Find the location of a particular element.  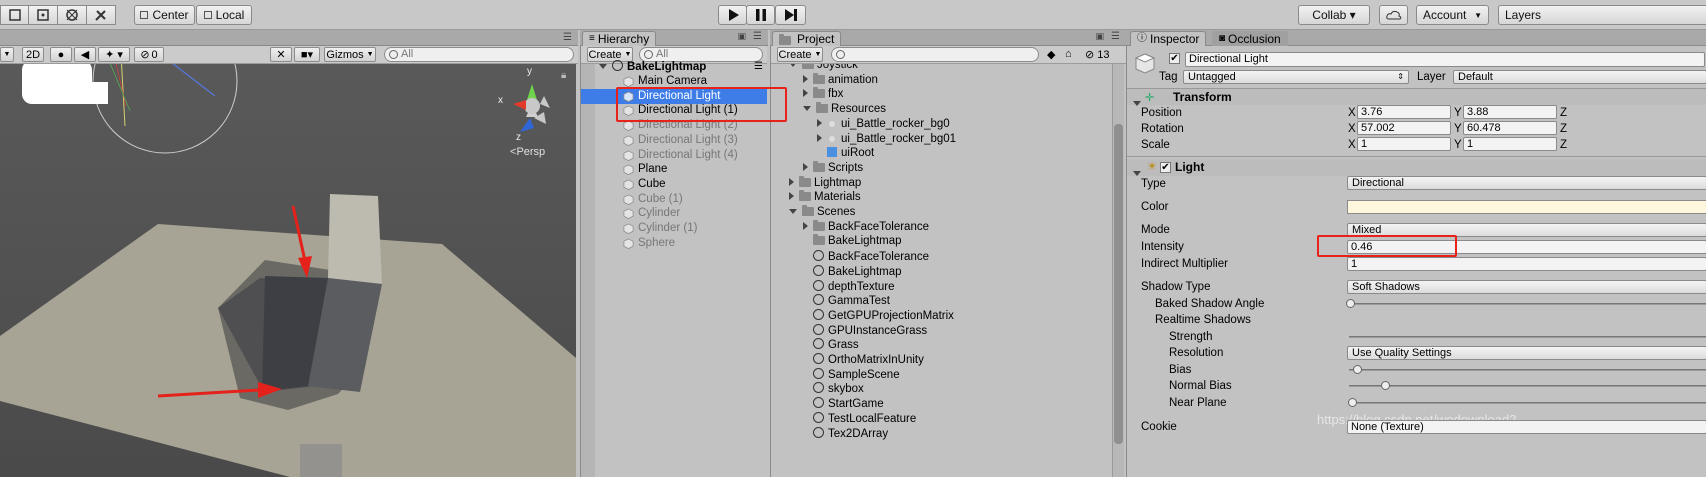

scene-search-input: All is located at coordinates (479, 54).